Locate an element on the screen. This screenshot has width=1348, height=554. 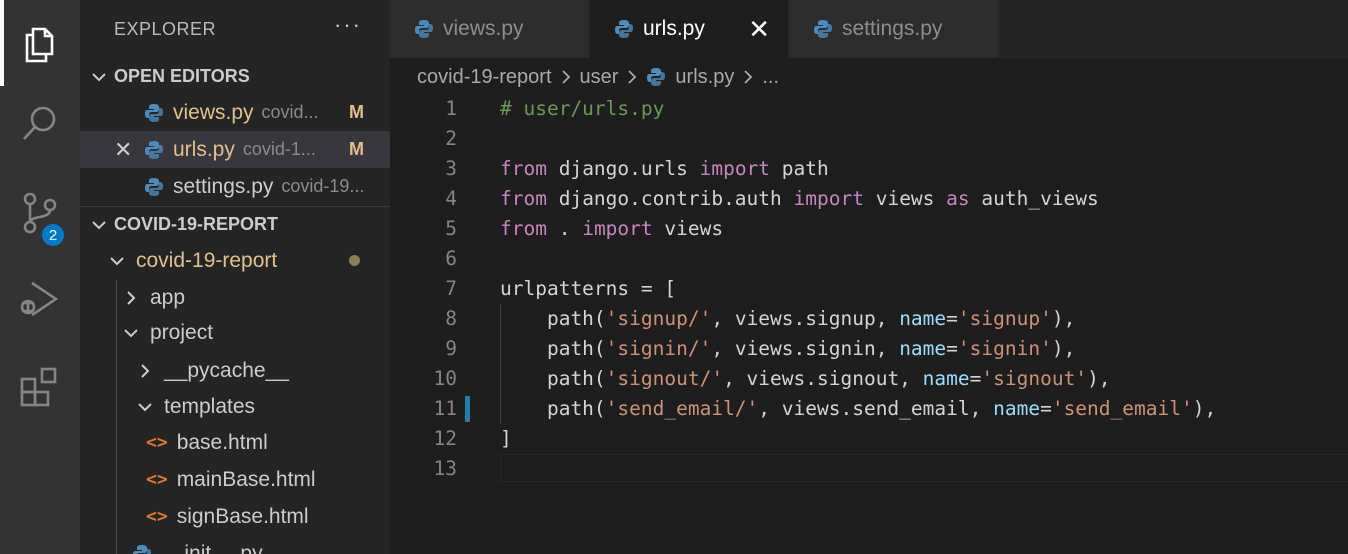
tree-folder: templates is located at coordinates (235, 406).